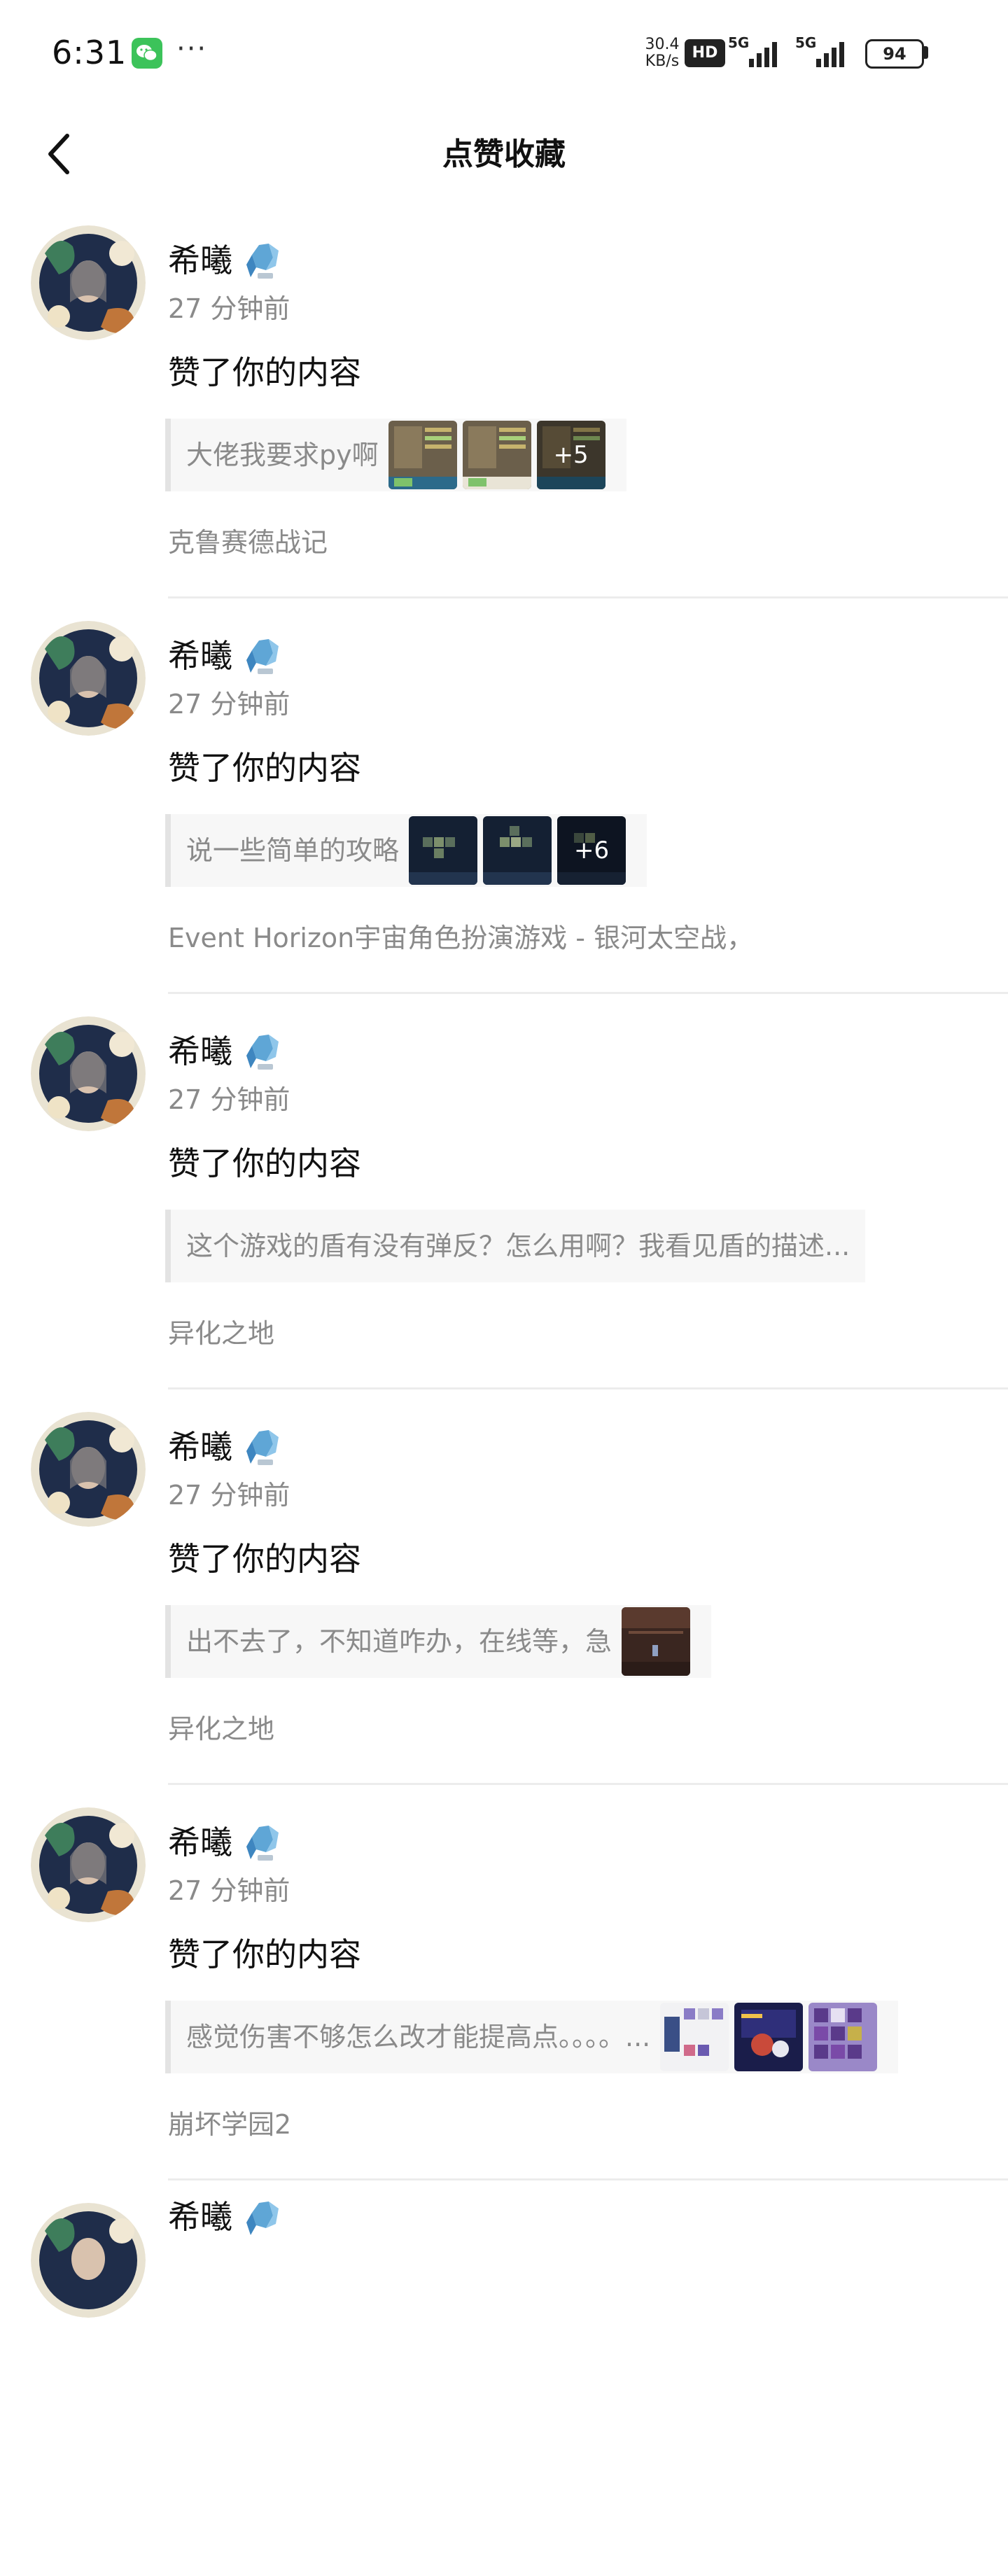  Describe the element at coordinates (504, 52) in the screenshot. I see `status-bar: 6:31 ··· 30.4 KB/s HD 5G 5G 94` at that location.